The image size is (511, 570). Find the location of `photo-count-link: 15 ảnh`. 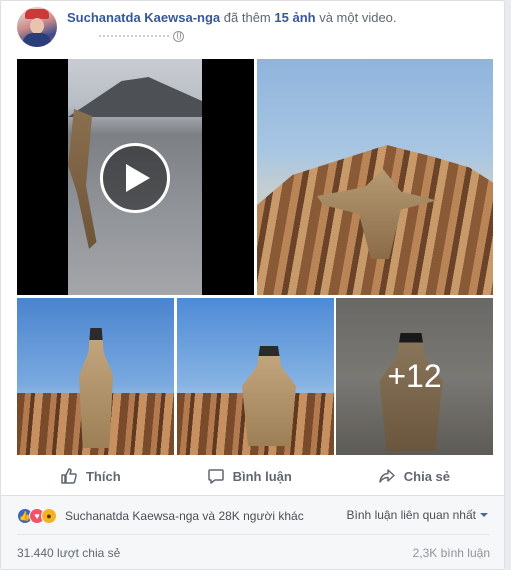

photo-count-link: 15 ảnh is located at coordinates (294, 17).